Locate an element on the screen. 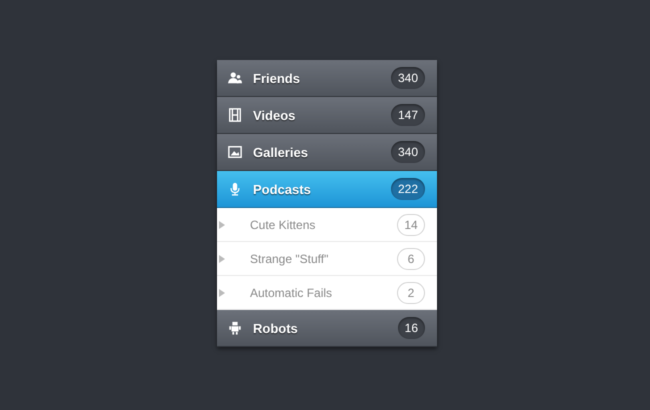 This screenshot has width=650, height=410. item-label: Videos is located at coordinates (274, 115).